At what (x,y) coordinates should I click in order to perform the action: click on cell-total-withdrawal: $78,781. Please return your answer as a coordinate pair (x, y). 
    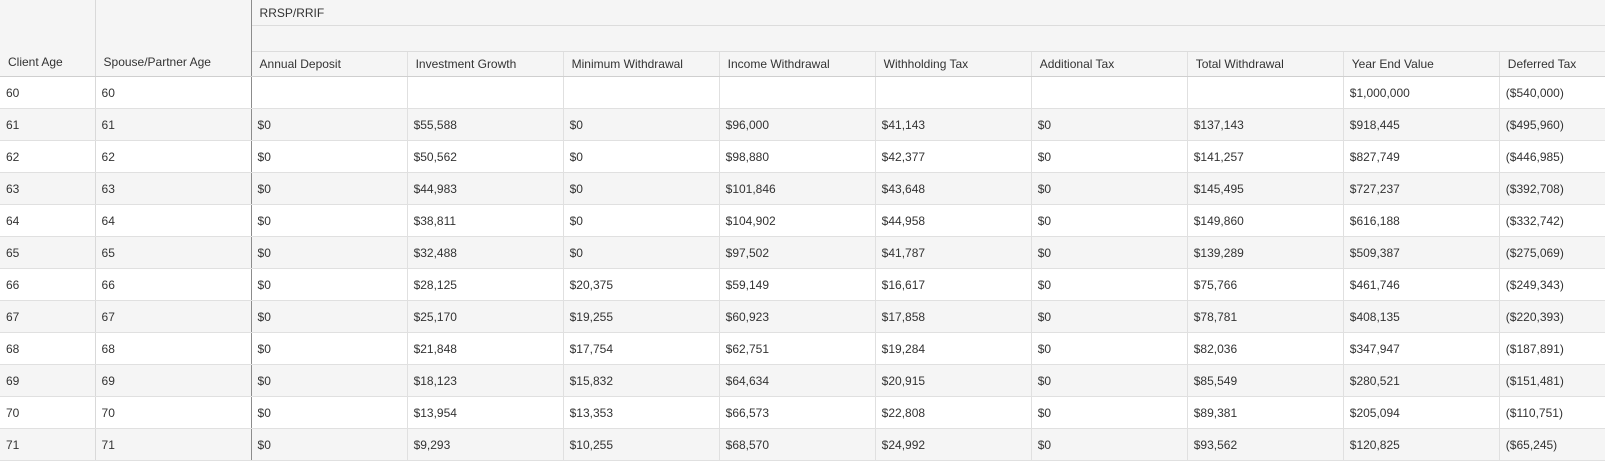
    Looking at the image, I should click on (1265, 316).